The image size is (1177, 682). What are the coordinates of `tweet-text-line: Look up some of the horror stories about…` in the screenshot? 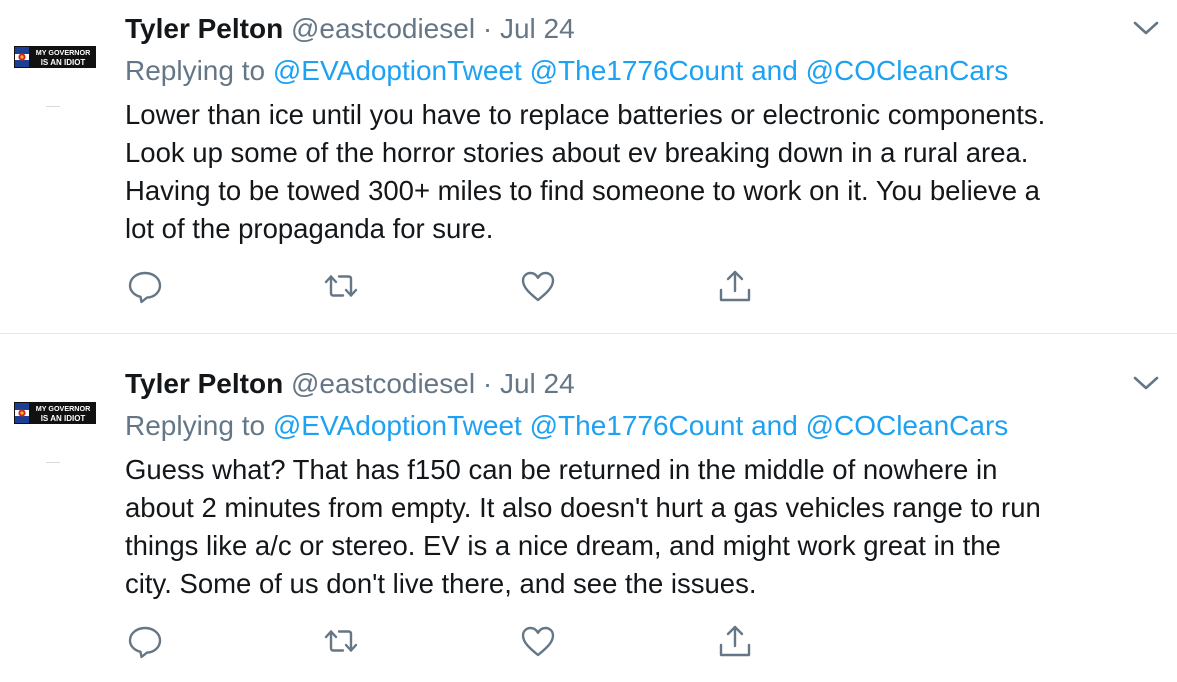 It's located at (577, 152).